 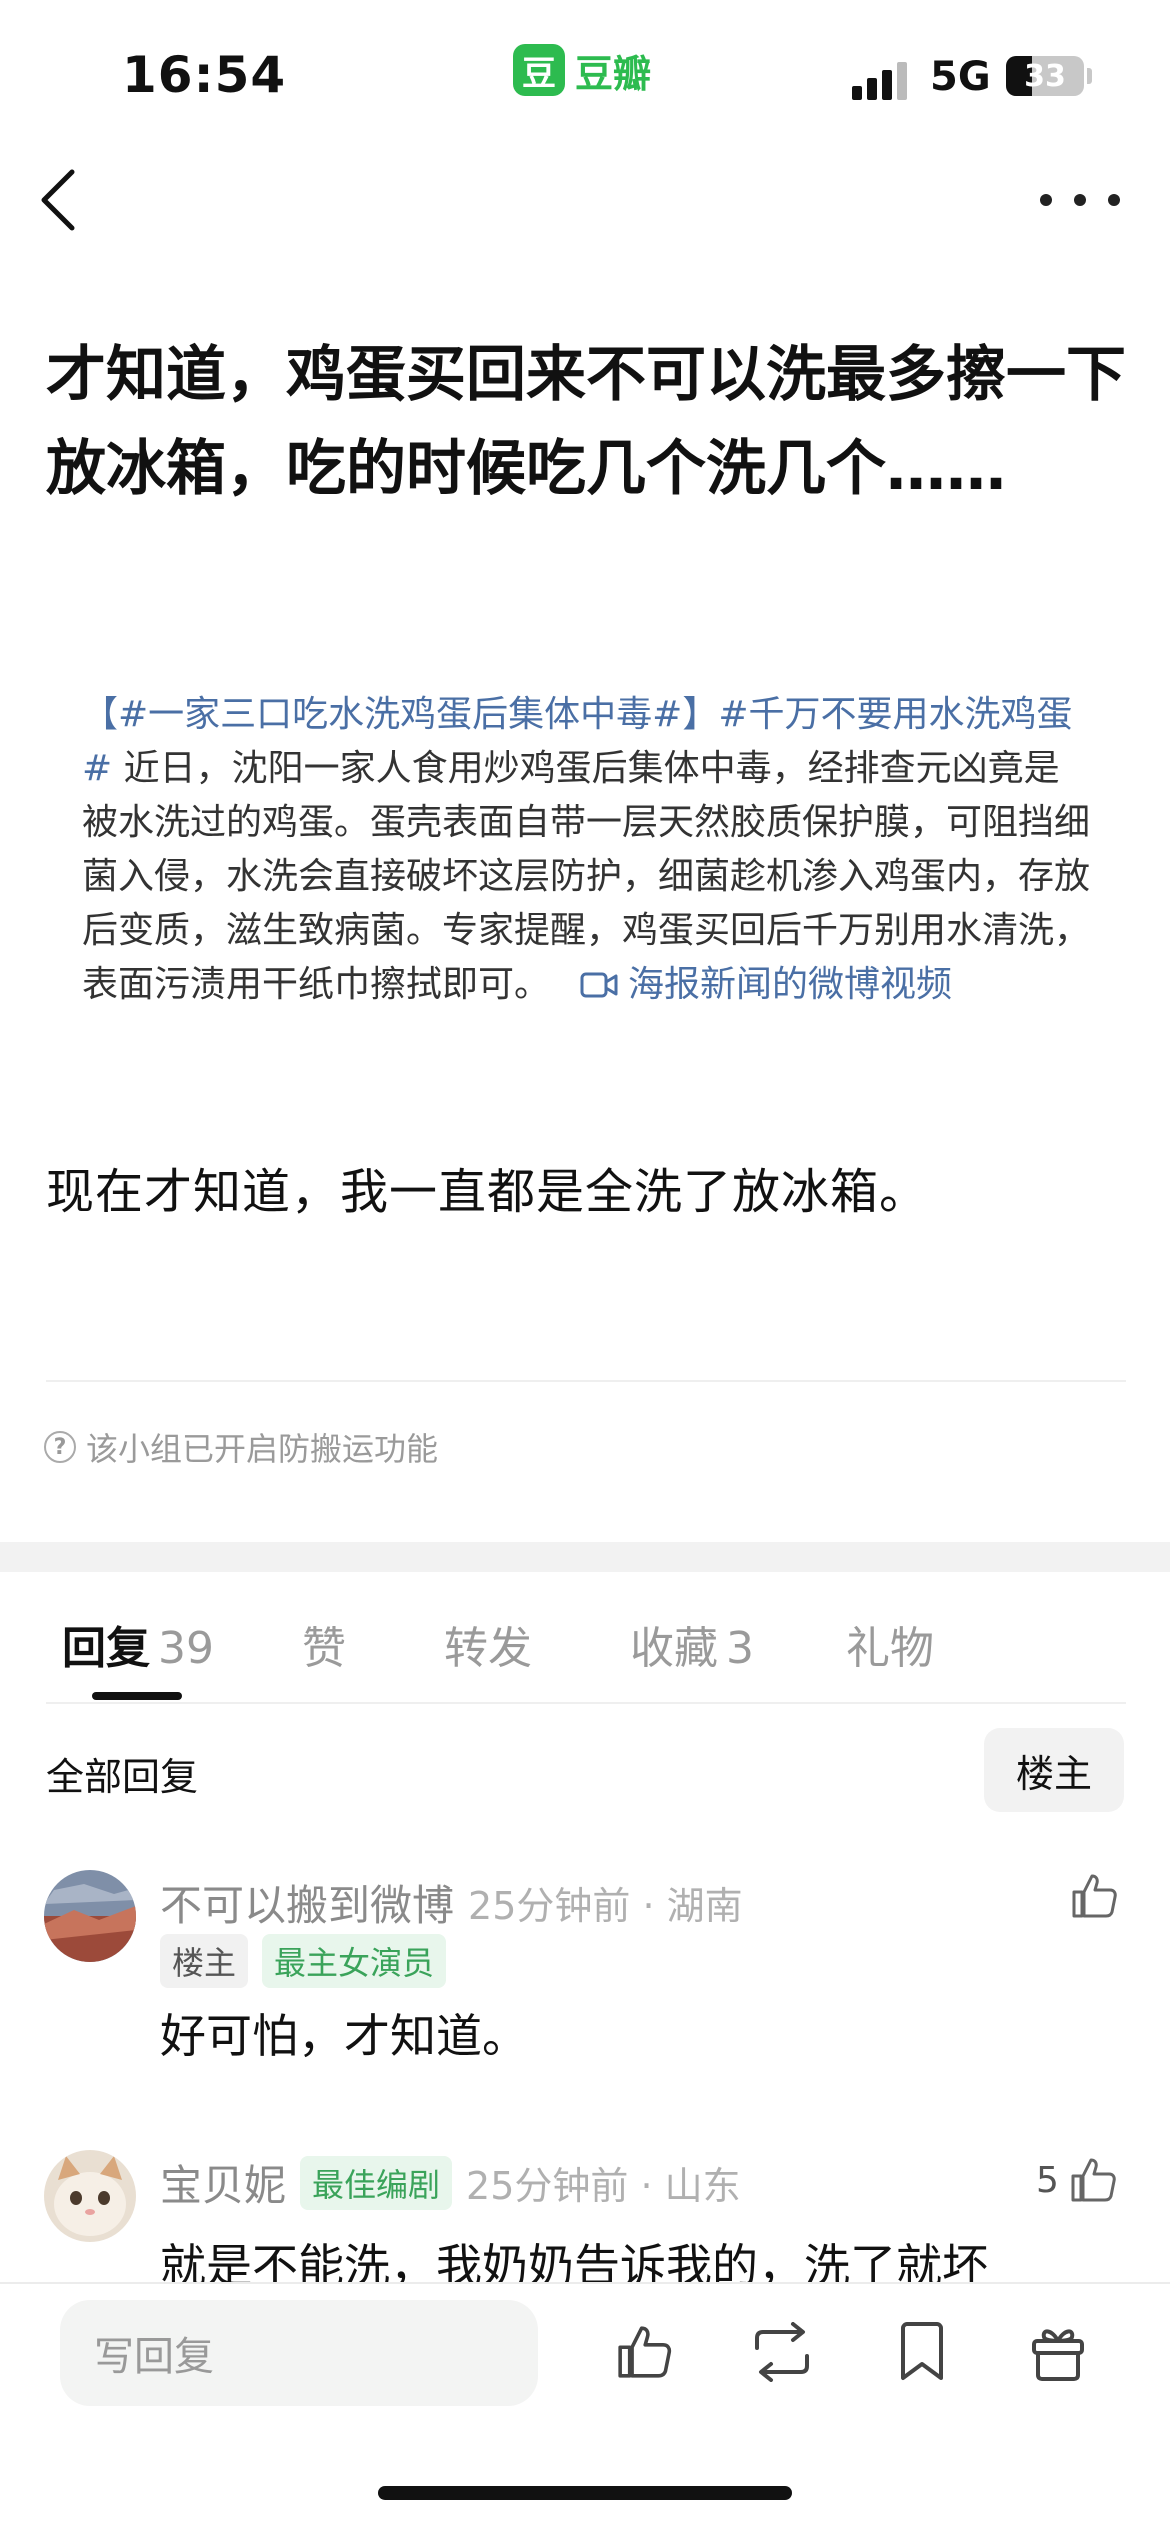 I want to click on app-indicator: 豆 豆瓣, so click(x=582, y=70).